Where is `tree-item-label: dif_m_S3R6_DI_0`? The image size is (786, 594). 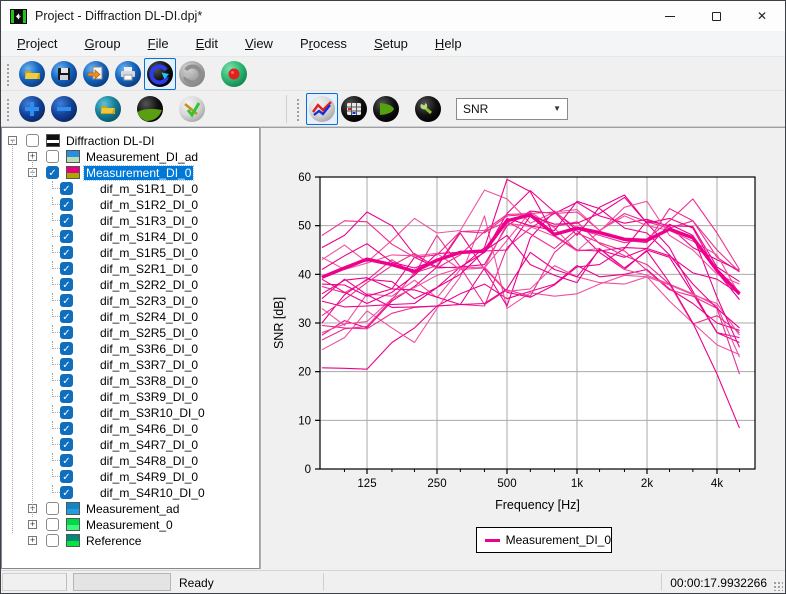
tree-item-label: dif_m_S3R6_DI_0 is located at coordinates (149, 349).